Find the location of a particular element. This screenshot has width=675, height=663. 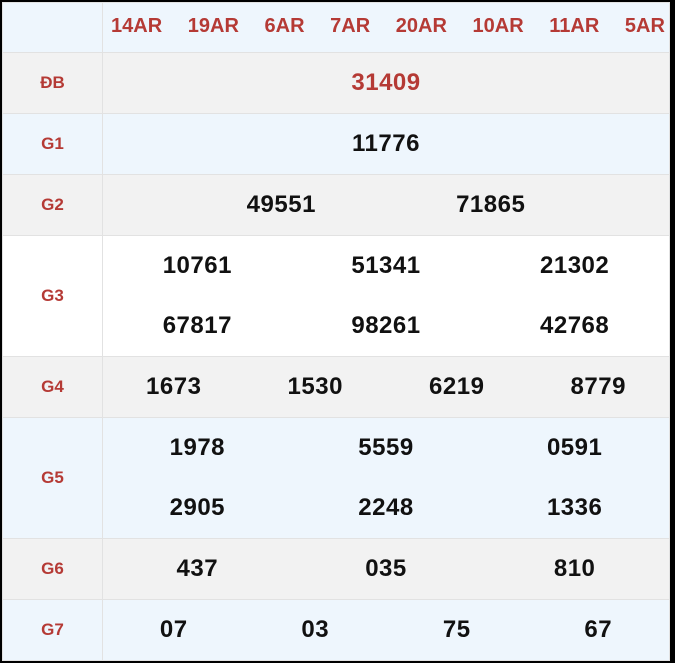

prize-number: 2905 is located at coordinates (197, 507).